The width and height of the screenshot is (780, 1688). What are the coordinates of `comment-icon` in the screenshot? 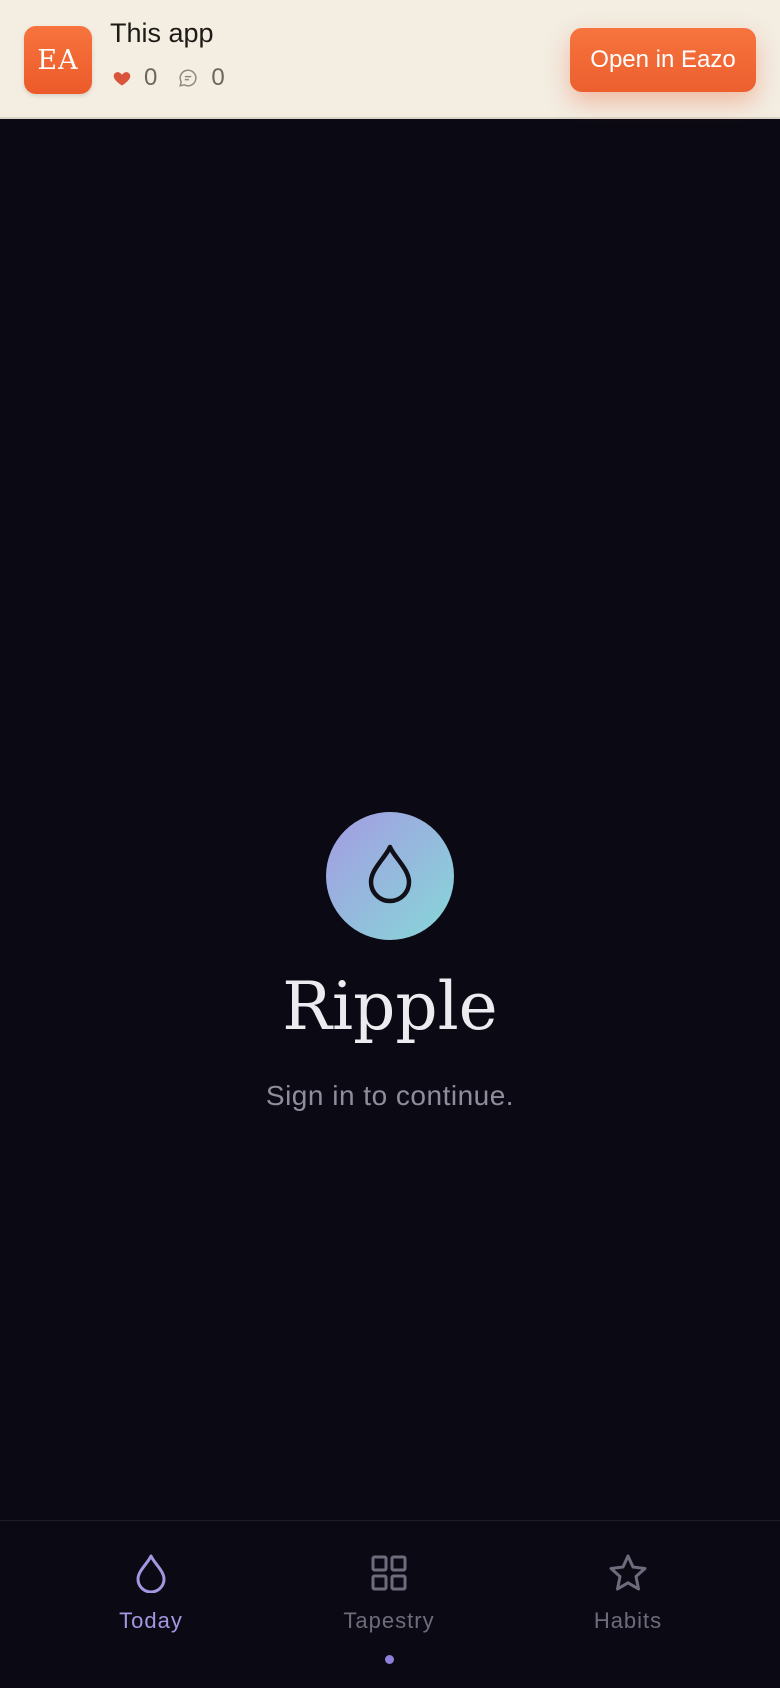 It's located at (188, 78).